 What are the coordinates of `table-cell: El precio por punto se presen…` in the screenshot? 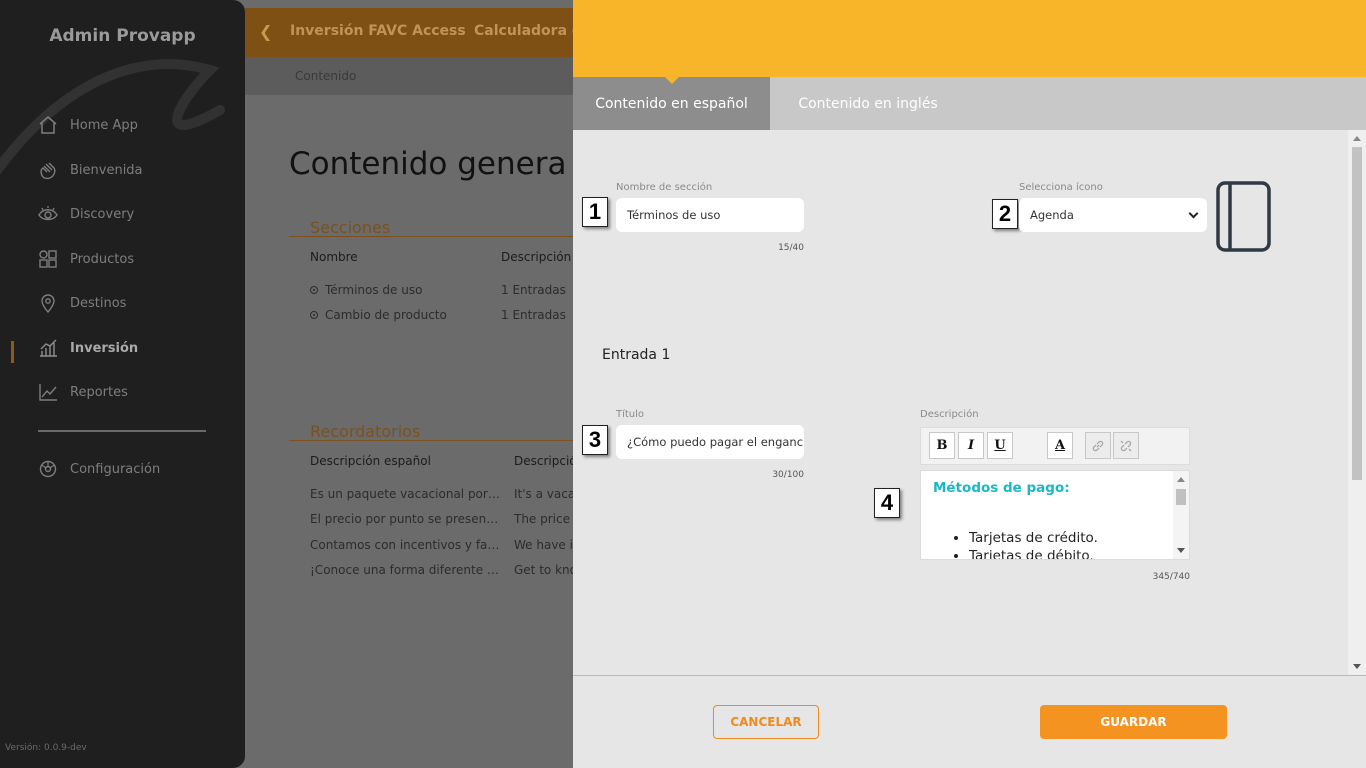 It's located at (404, 519).